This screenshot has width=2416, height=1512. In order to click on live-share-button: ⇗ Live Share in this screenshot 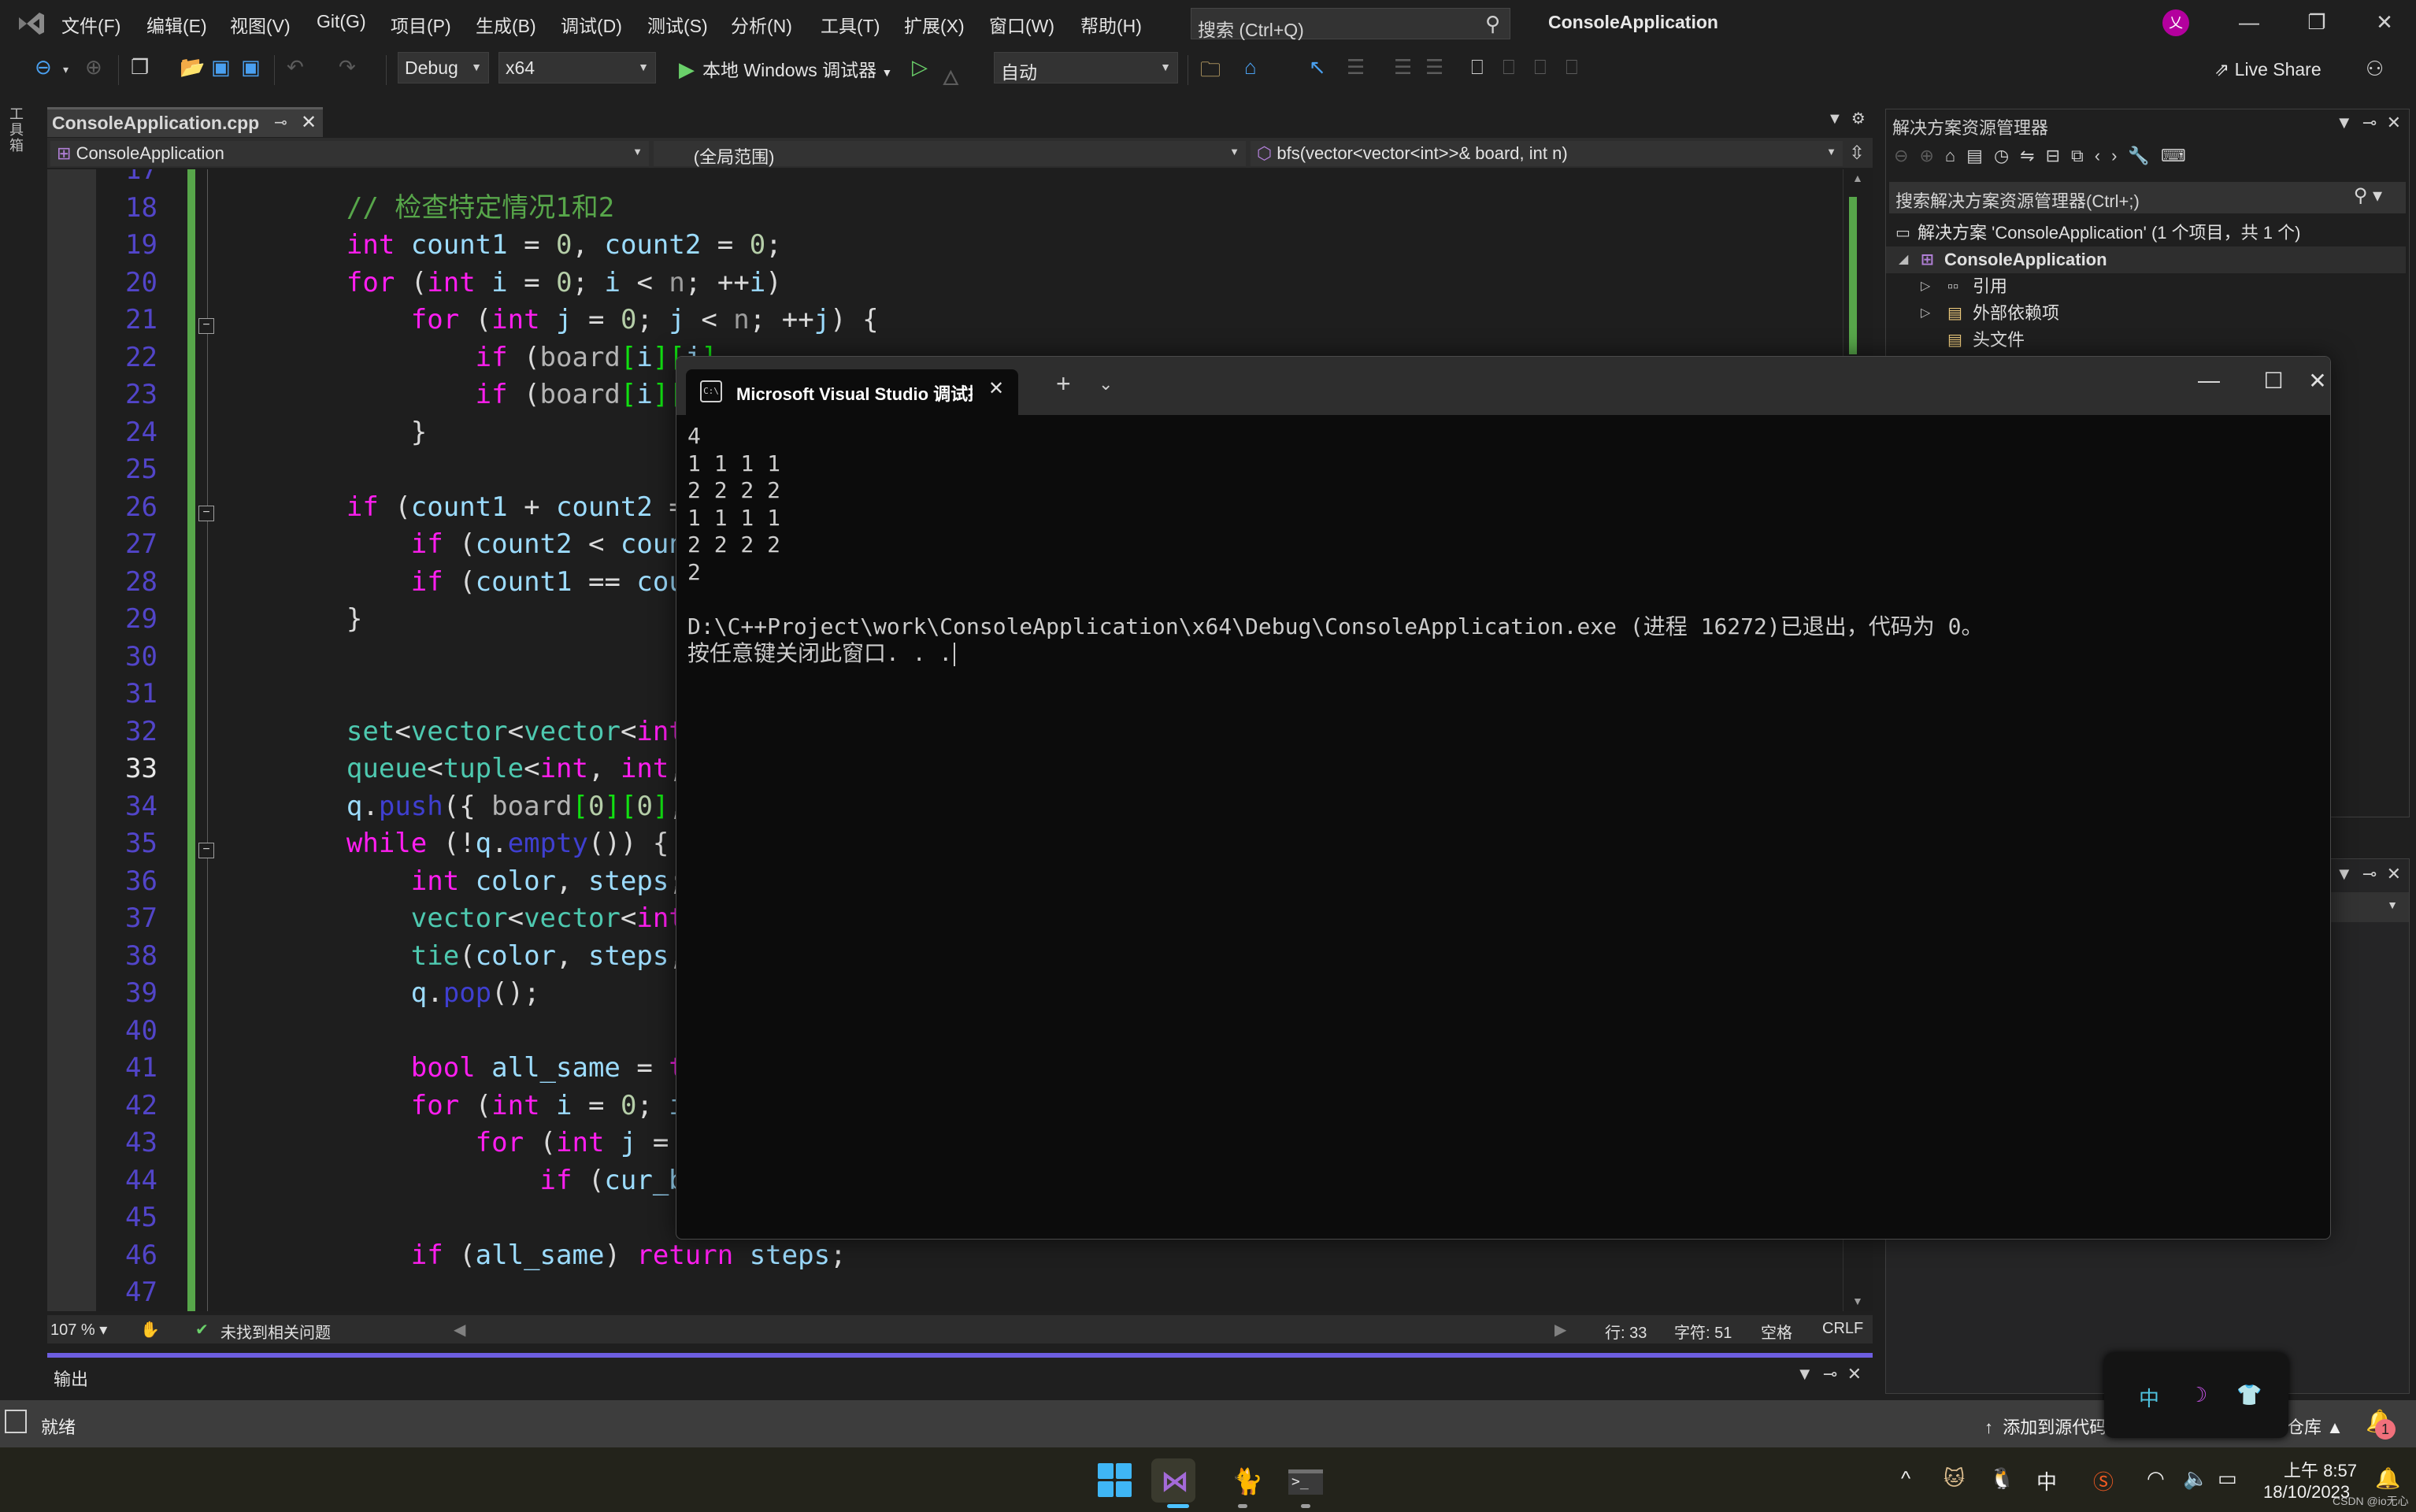, I will do `click(2268, 69)`.